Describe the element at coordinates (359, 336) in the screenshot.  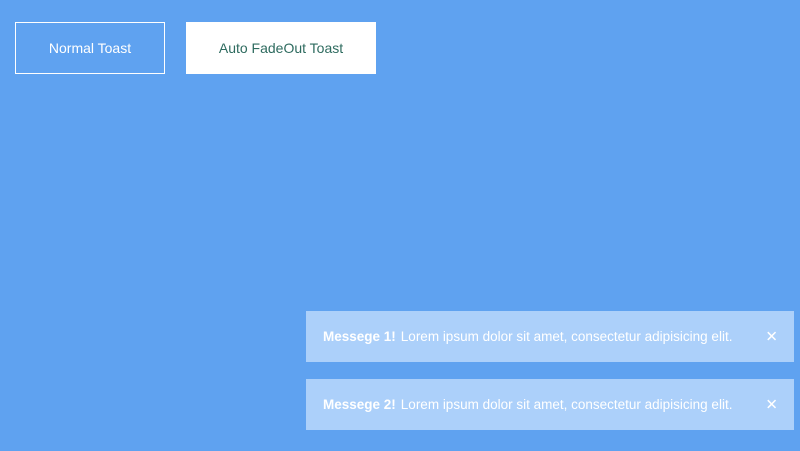
I see `toast-title: Messege 1!` at that location.